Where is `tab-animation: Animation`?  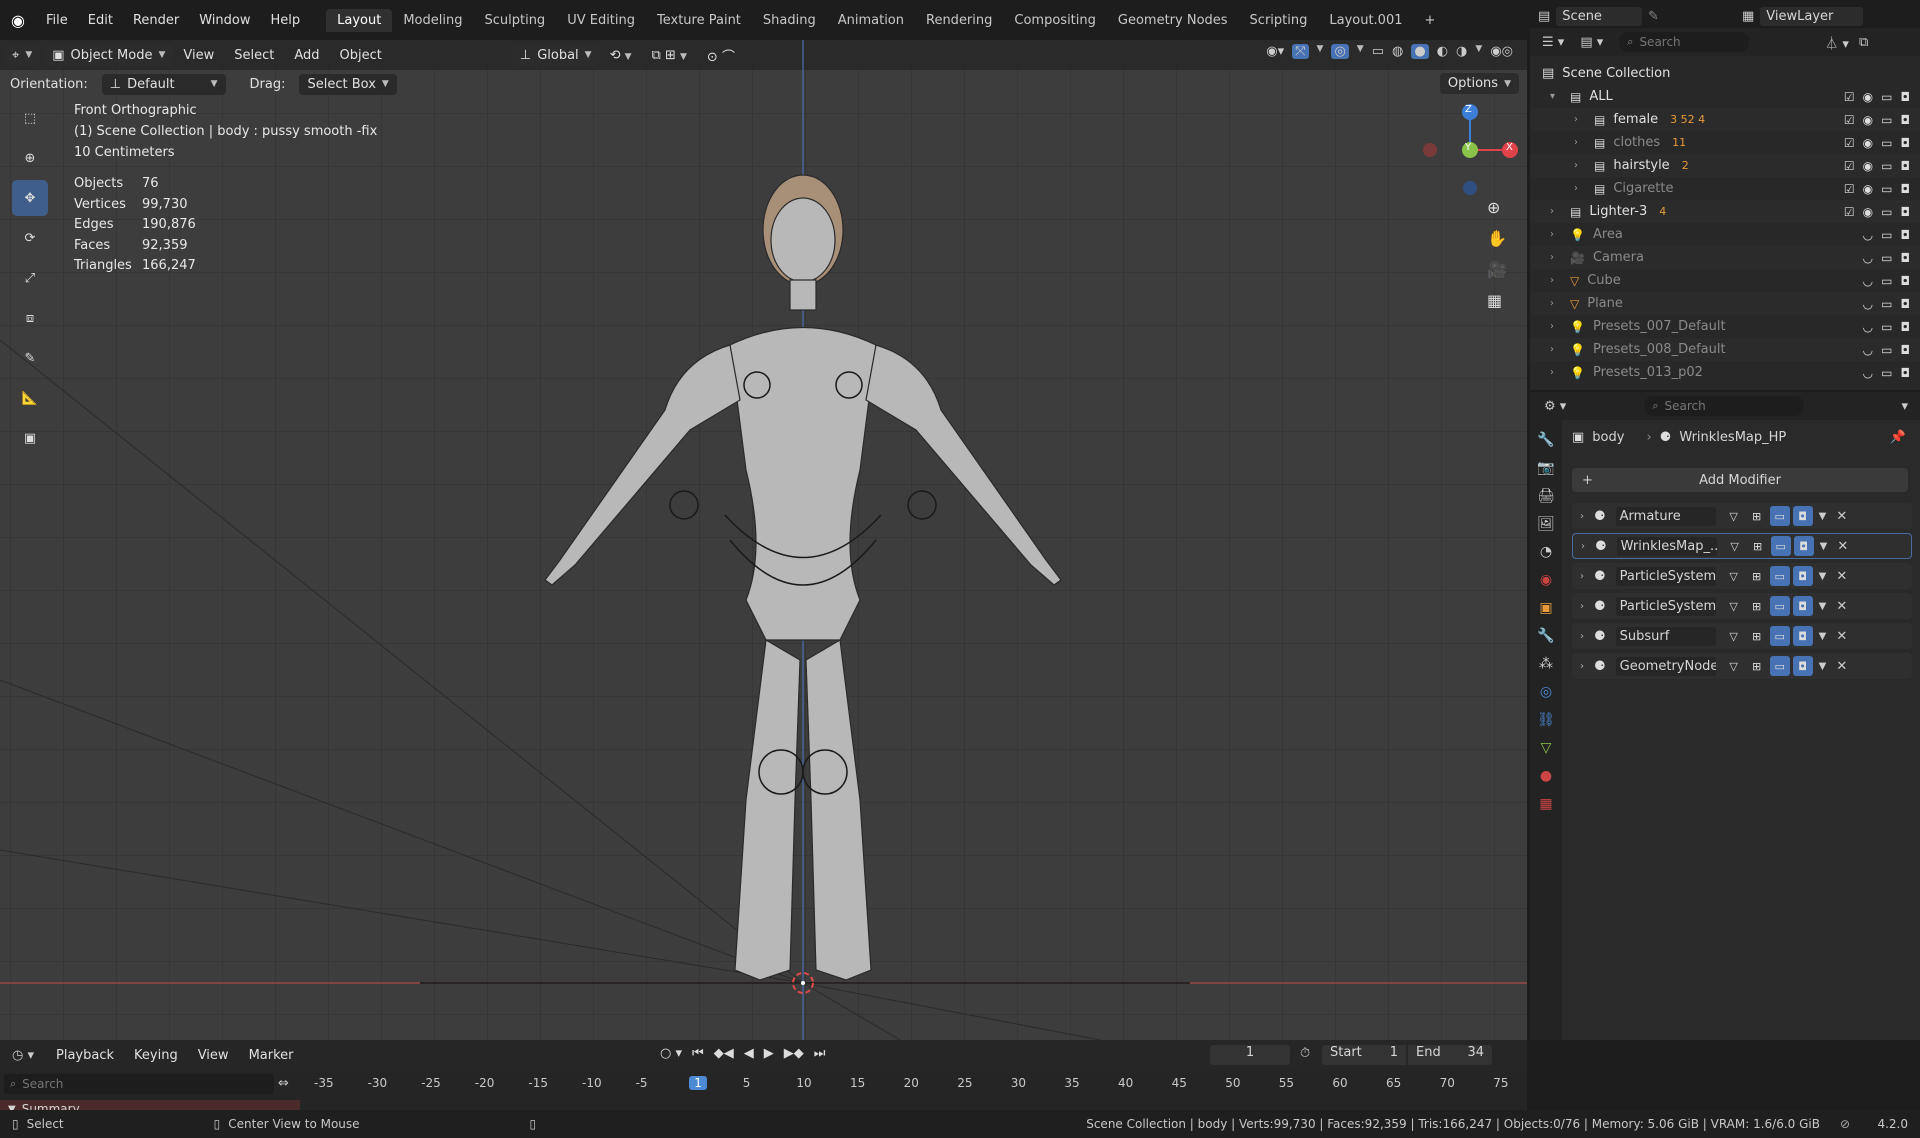 tab-animation: Animation is located at coordinates (871, 20).